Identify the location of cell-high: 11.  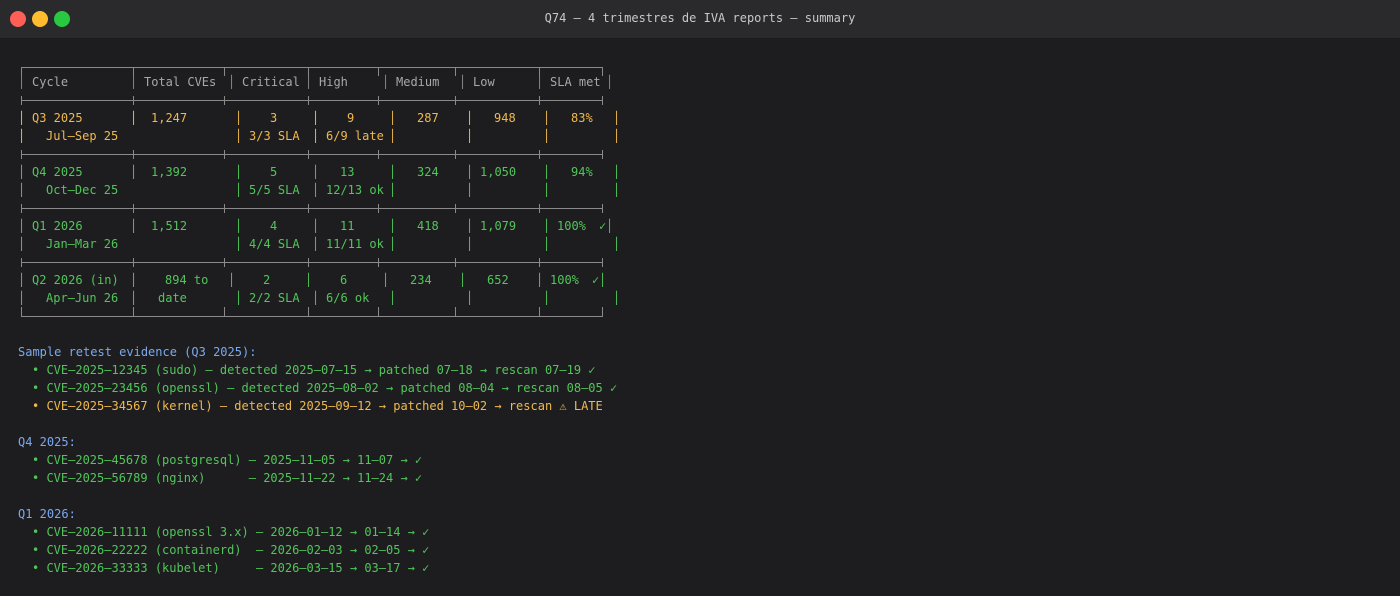
(347, 226).